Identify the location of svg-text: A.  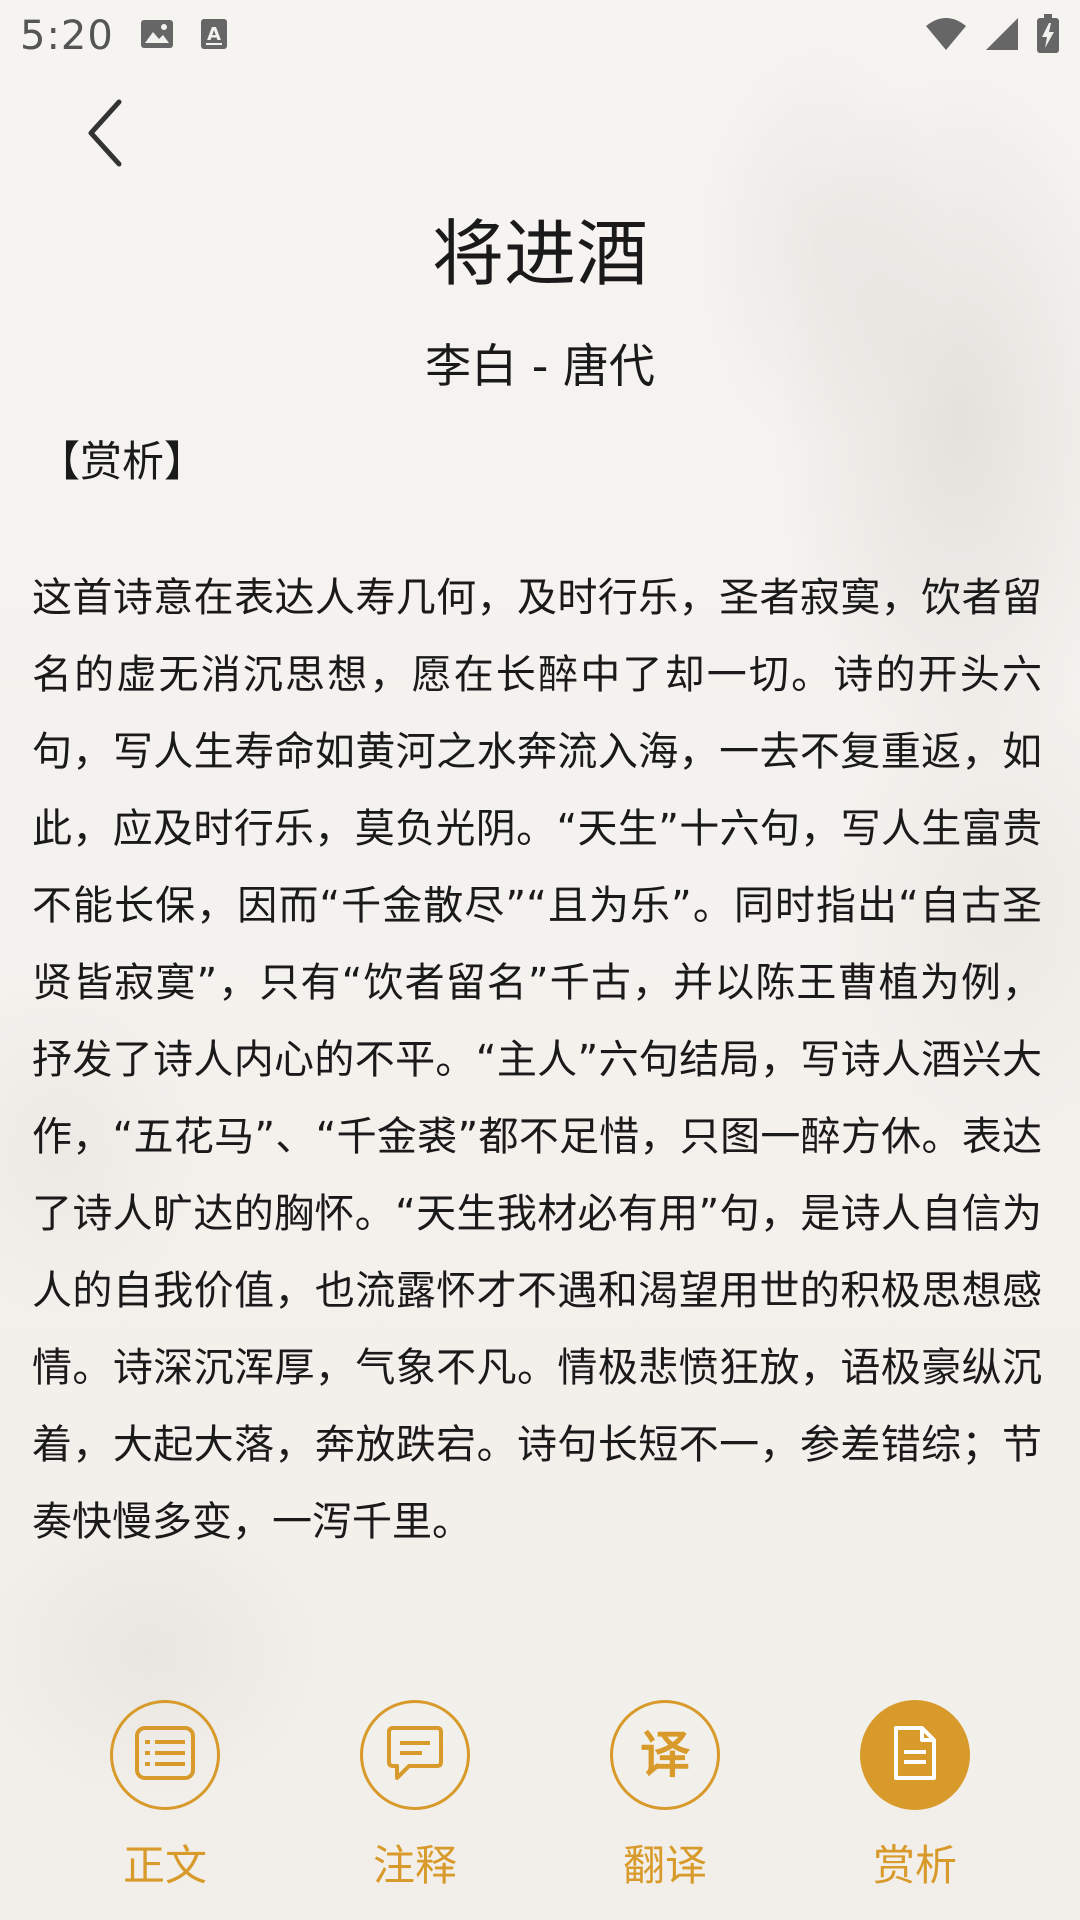
(214, 34).